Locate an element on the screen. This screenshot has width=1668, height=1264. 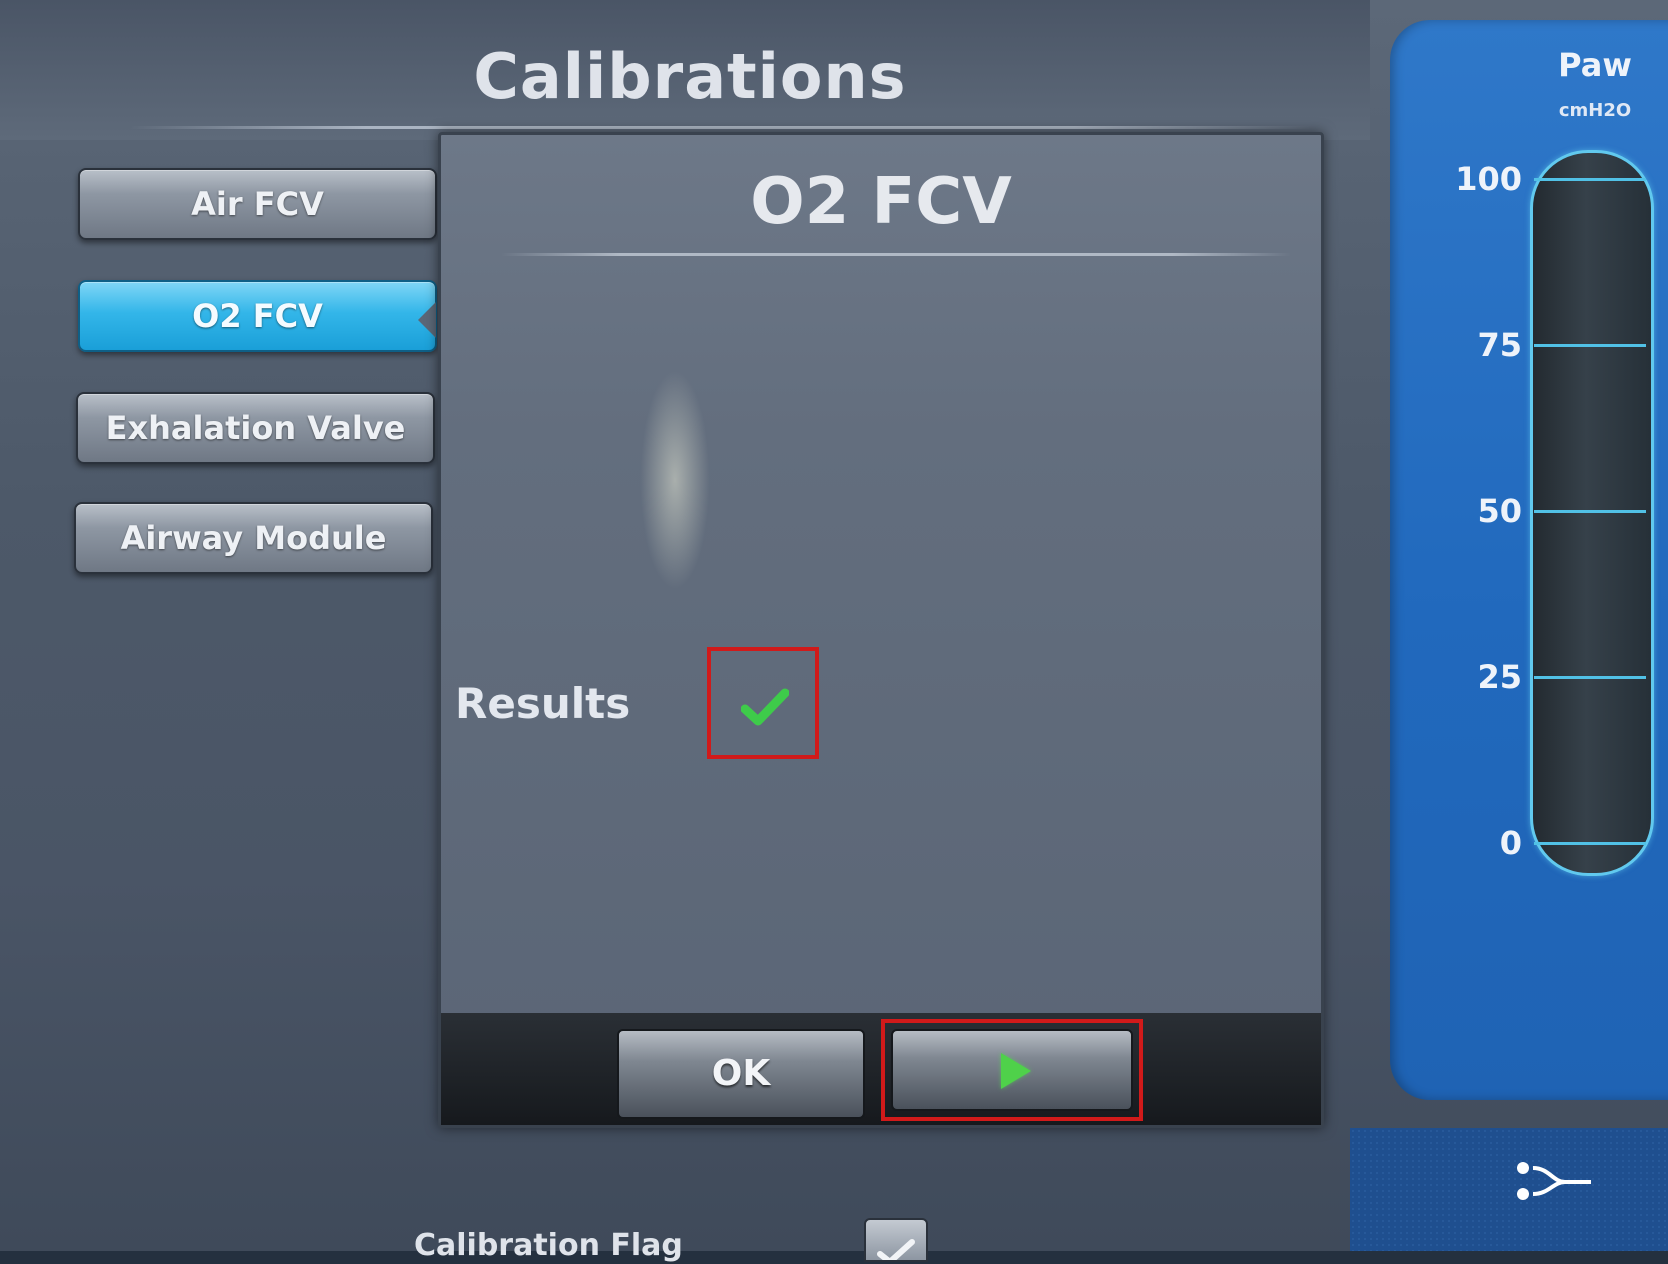
calibration-flag-checkbox is located at coordinates (896, 1241).